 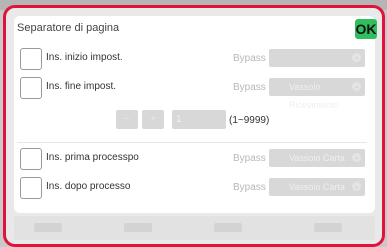 I want to click on checkbox-ins-prima, so click(x=31, y=159).